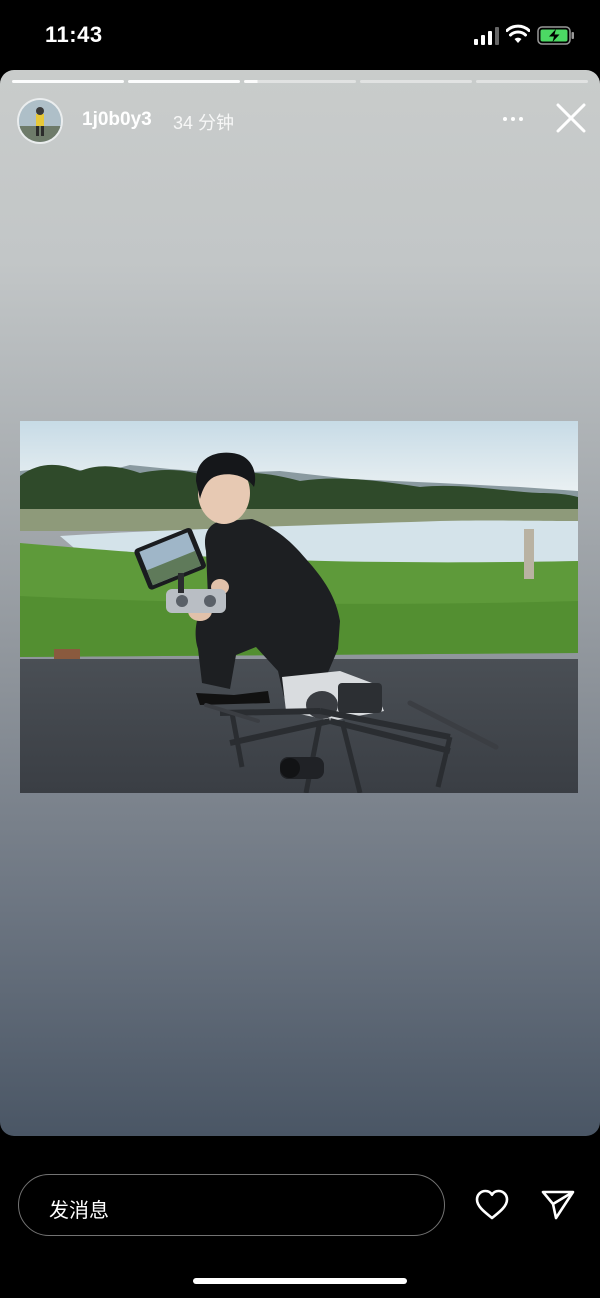 The width and height of the screenshot is (600, 1298). What do you see at coordinates (204, 123) in the screenshot?
I see `post-time: 34 分钟` at bounding box center [204, 123].